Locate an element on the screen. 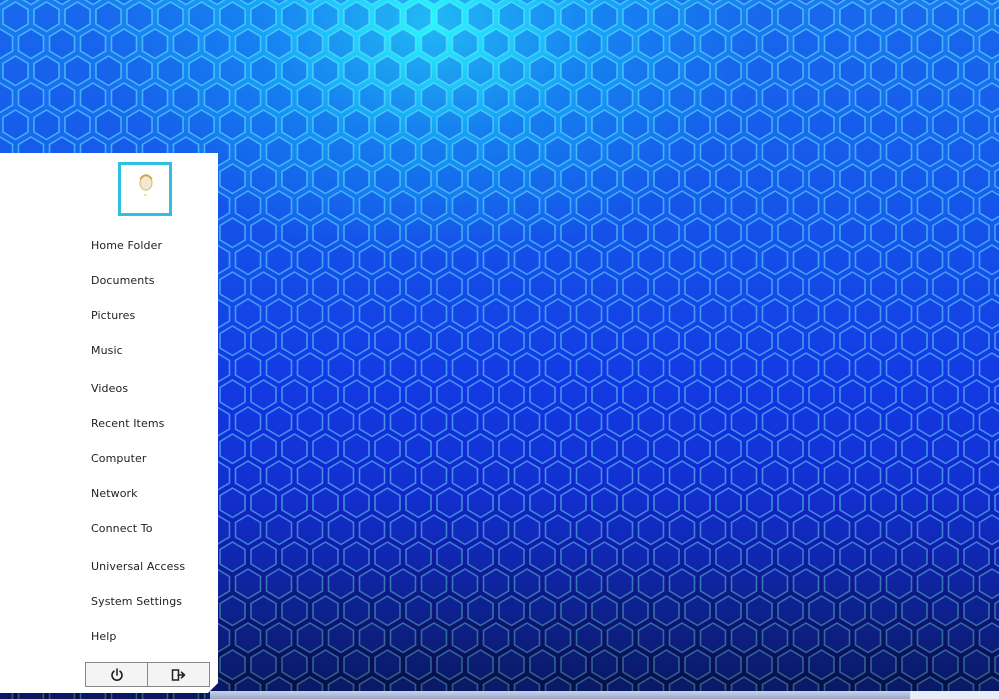  logout-icon is located at coordinates (178, 674).